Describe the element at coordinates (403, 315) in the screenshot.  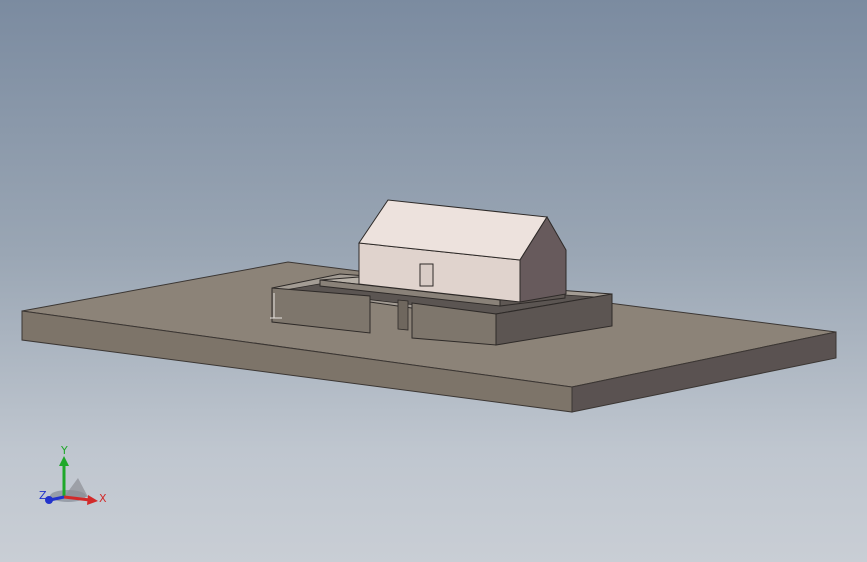
I see `foundation-gap-post` at that location.